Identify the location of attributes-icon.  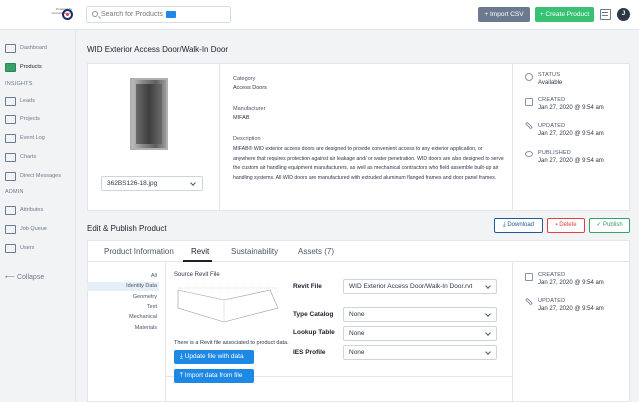
(10, 210).